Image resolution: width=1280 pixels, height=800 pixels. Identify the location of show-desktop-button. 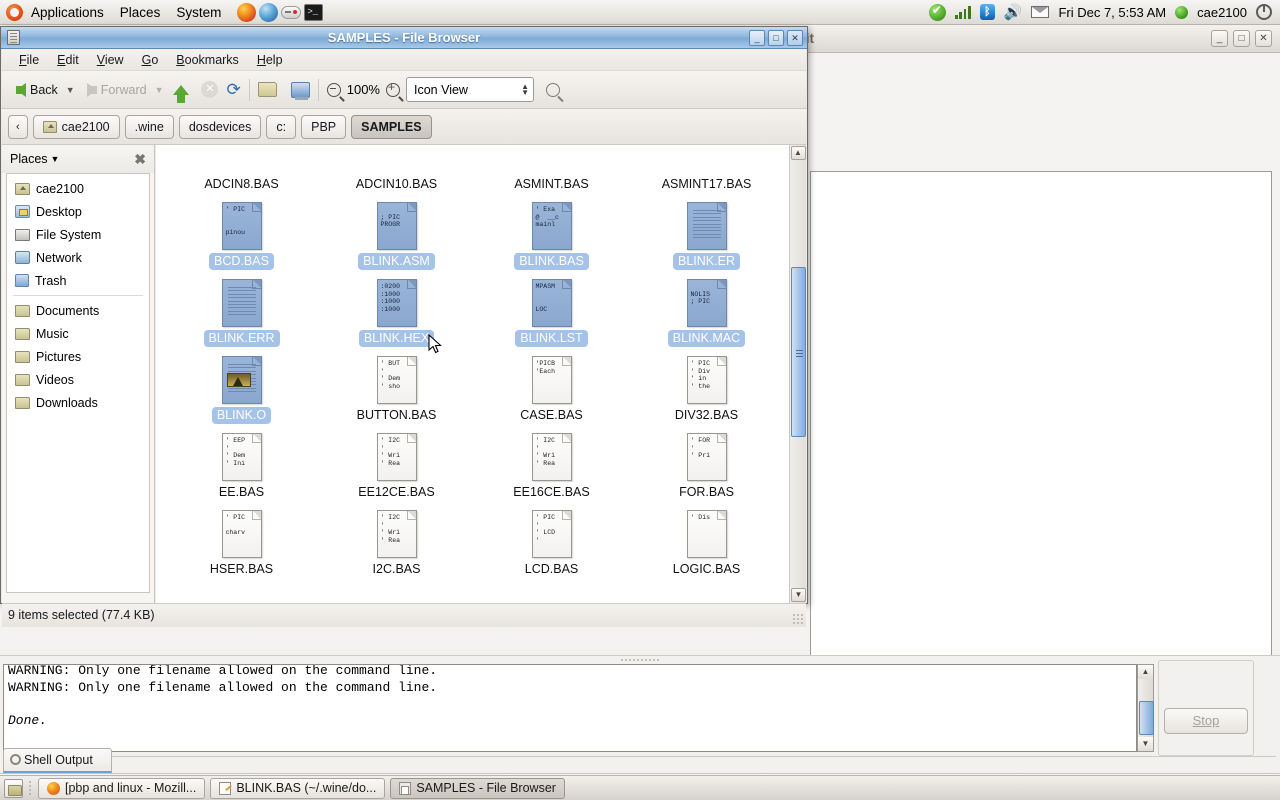
(13, 788).